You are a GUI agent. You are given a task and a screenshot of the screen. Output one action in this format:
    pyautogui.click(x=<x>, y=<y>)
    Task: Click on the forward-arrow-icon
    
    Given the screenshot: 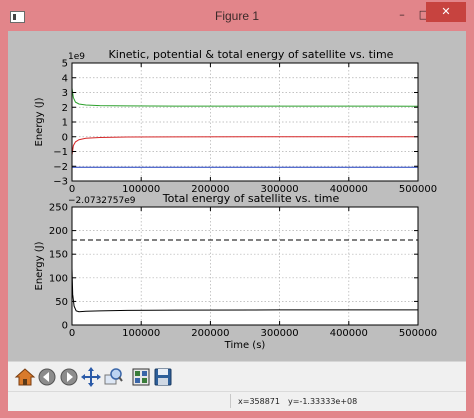 What is the action you would take?
    pyautogui.click(x=69, y=377)
    